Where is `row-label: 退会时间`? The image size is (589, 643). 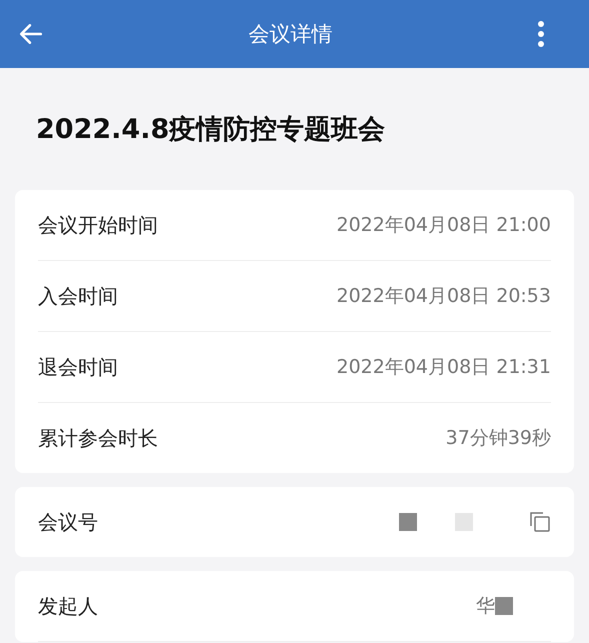 row-label: 退会时间 is located at coordinates (78, 367).